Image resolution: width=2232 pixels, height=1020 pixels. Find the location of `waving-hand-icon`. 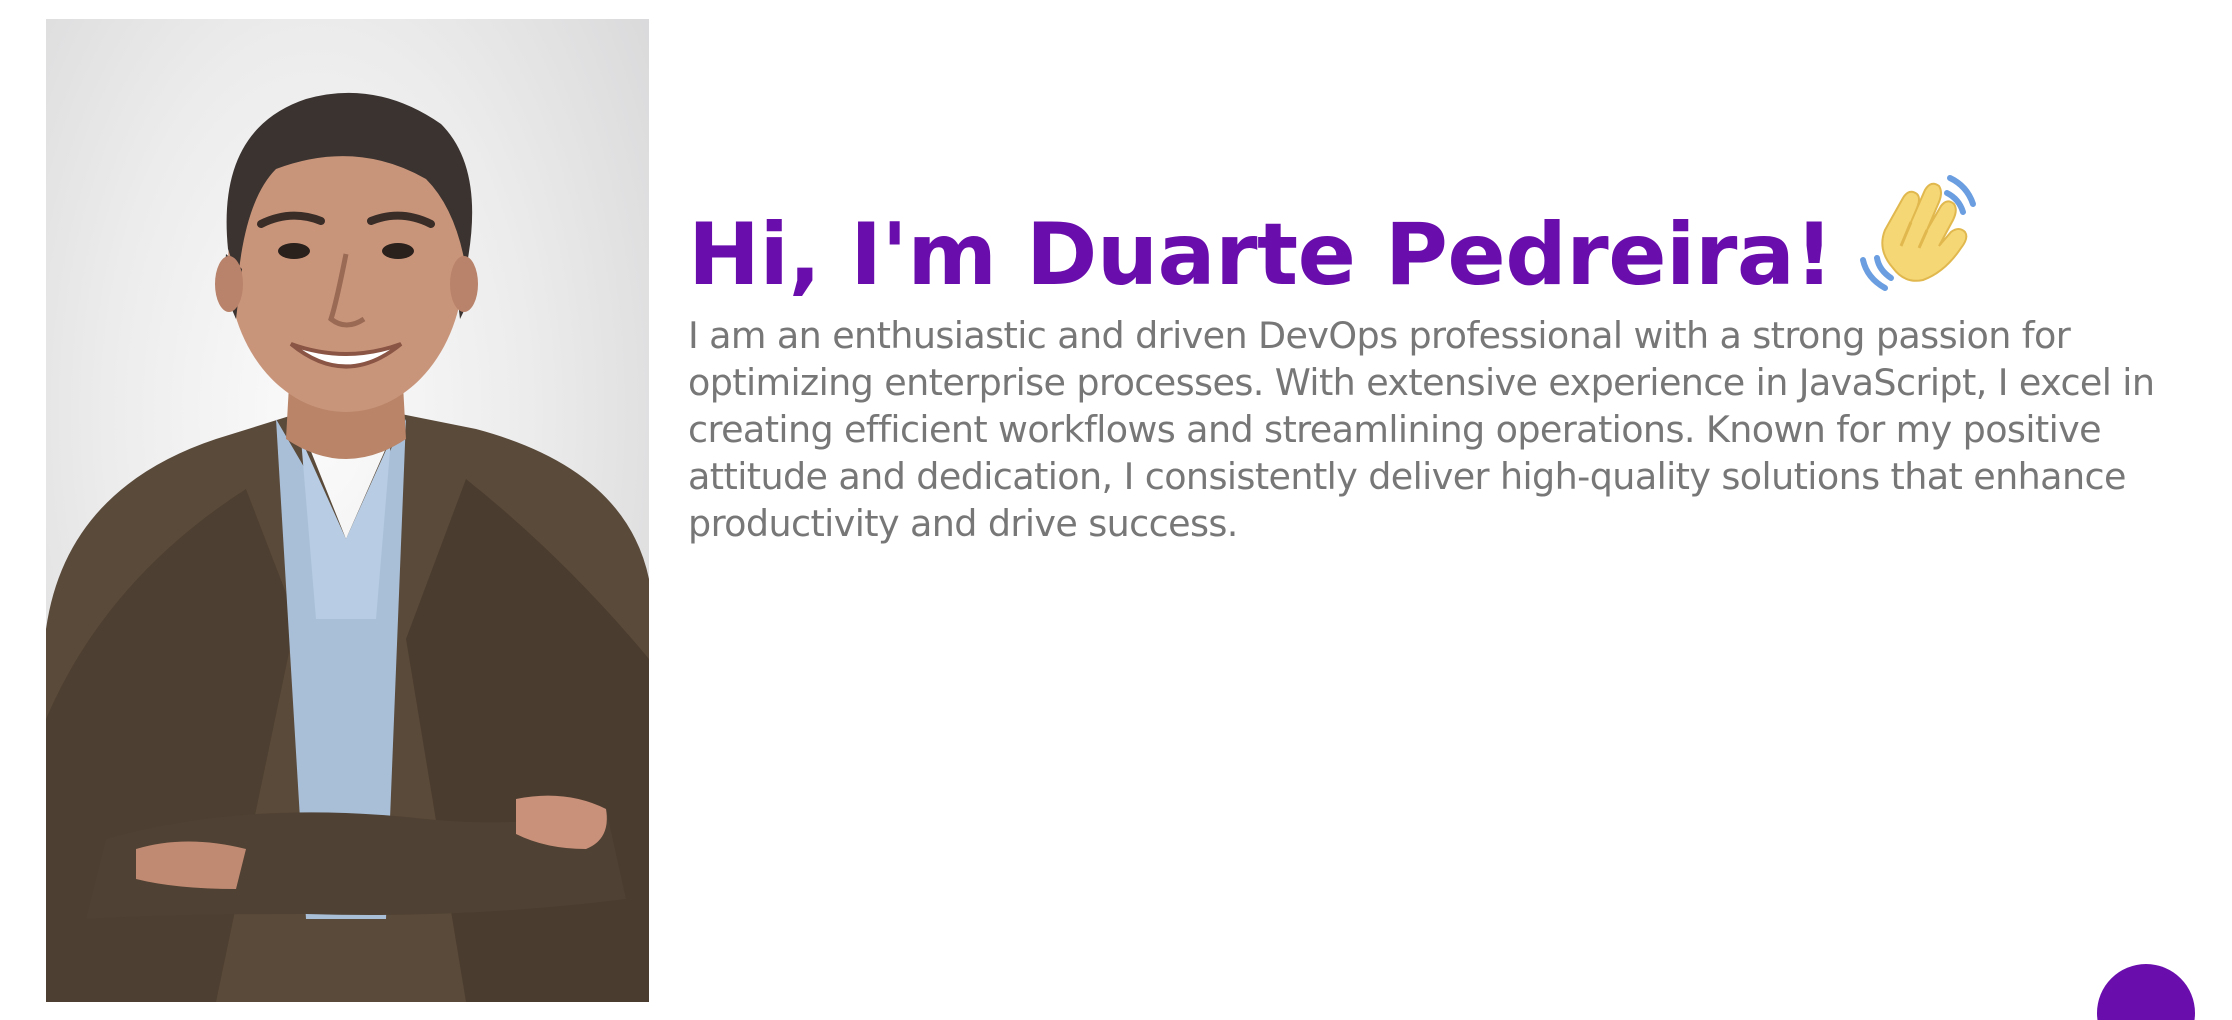

waving-hand-icon is located at coordinates (1920, 233).